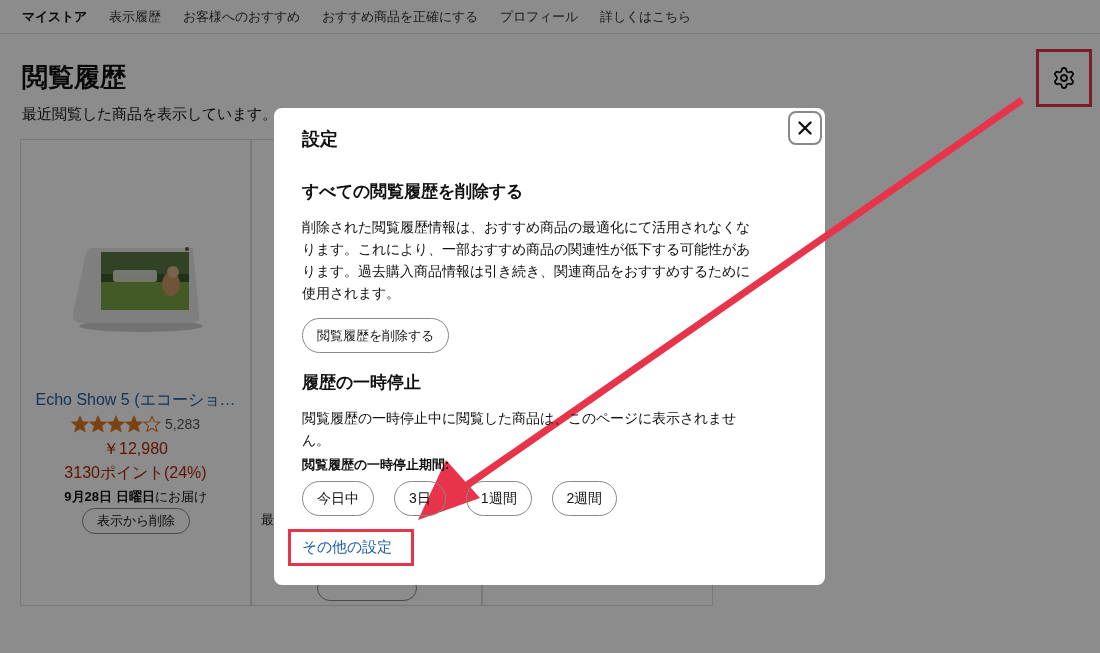 This screenshot has width=1100, height=653. What do you see at coordinates (149, 114) in the screenshot?
I see `page-subtitle: 最近閲覧した商品を表示しています。` at bounding box center [149, 114].